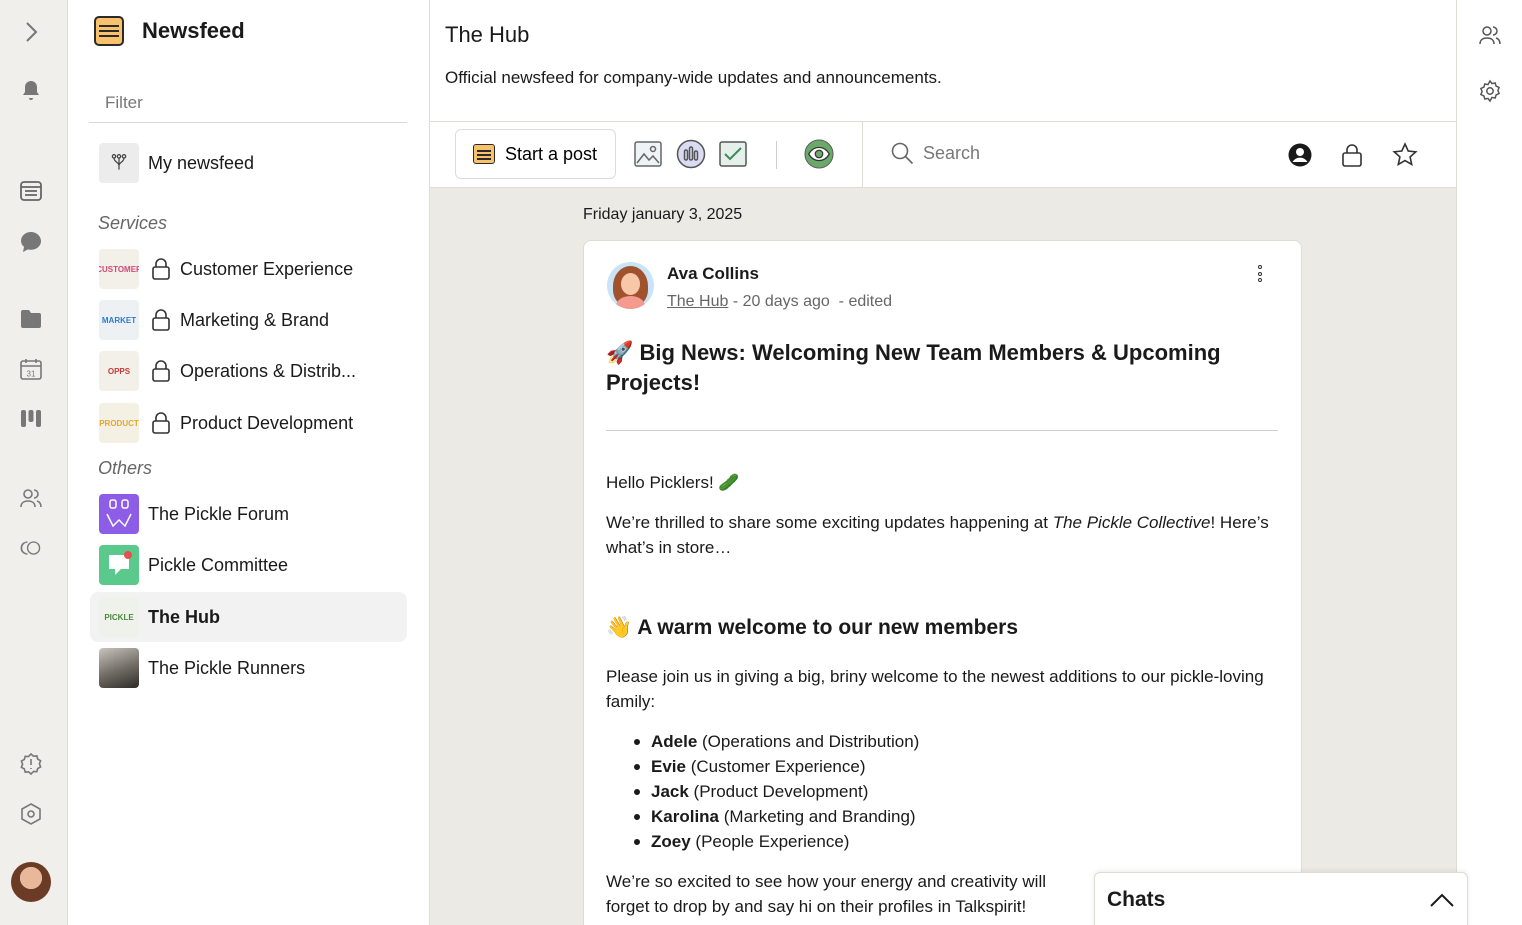 This screenshot has height=925, width=1522. What do you see at coordinates (109, 31) in the screenshot?
I see `newsfeed-logo-icon` at bounding box center [109, 31].